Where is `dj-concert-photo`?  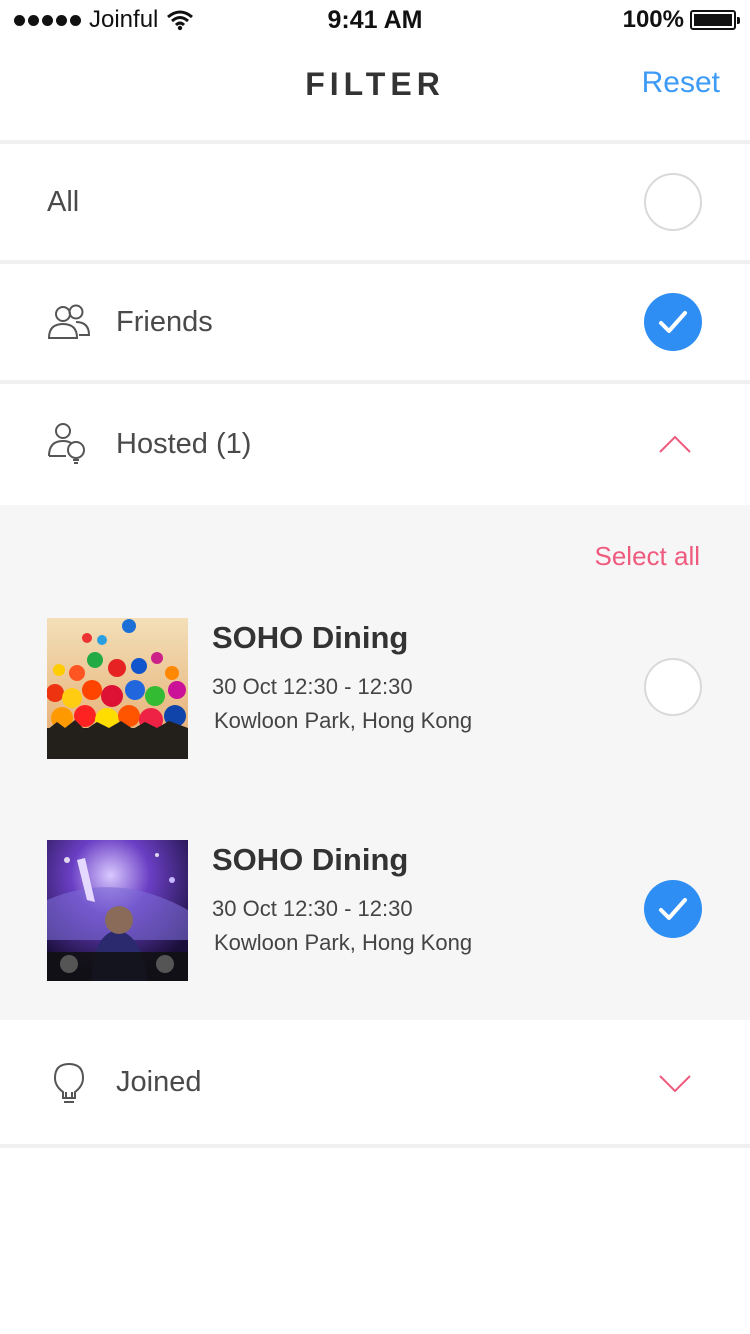
dj-concert-photo is located at coordinates (117, 910).